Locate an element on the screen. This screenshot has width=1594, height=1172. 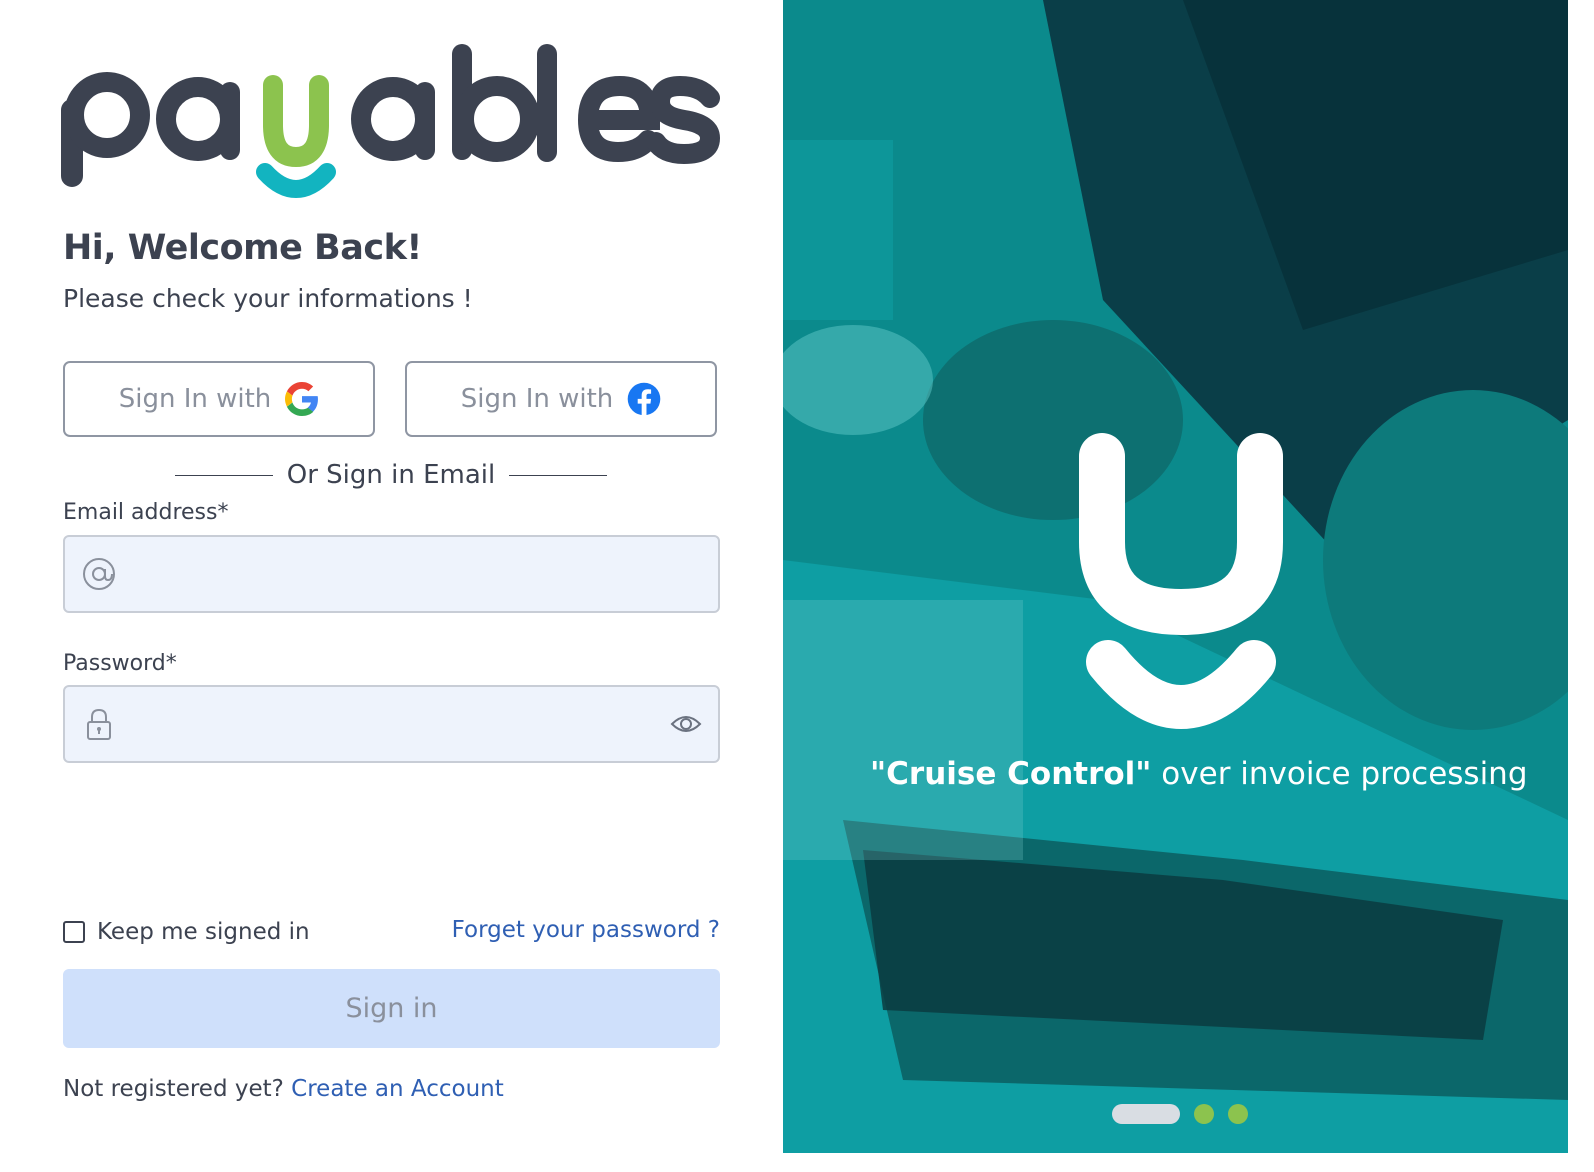
signin-button: Sign in is located at coordinates (391, 1008).